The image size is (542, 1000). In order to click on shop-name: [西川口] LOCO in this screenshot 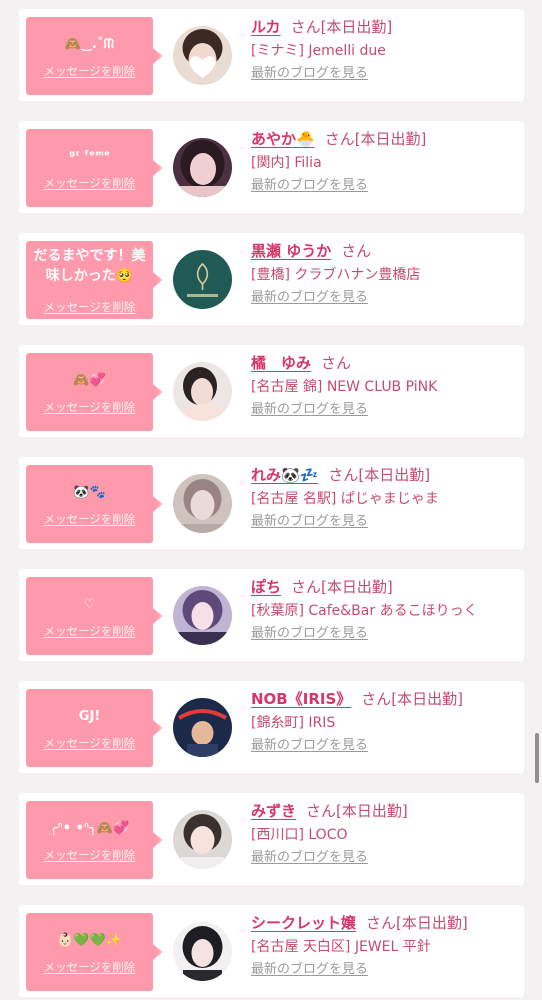, I will do `click(299, 835)`.